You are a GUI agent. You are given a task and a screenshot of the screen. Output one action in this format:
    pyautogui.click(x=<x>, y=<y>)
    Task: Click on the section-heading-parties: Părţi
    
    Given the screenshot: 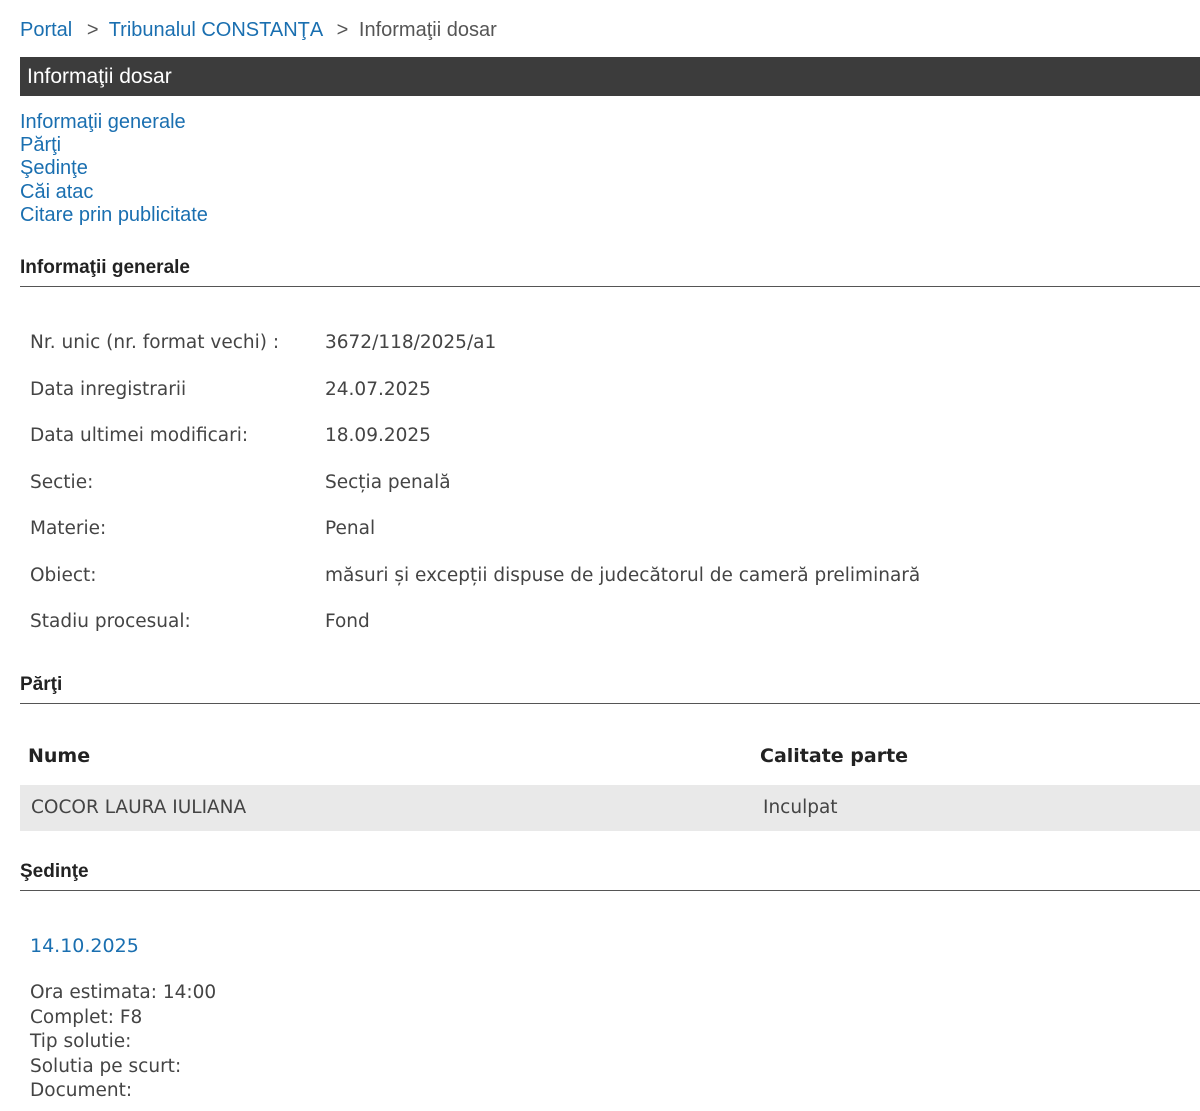 What is the action you would take?
    pyautogui.click(x=610, y=689)
    